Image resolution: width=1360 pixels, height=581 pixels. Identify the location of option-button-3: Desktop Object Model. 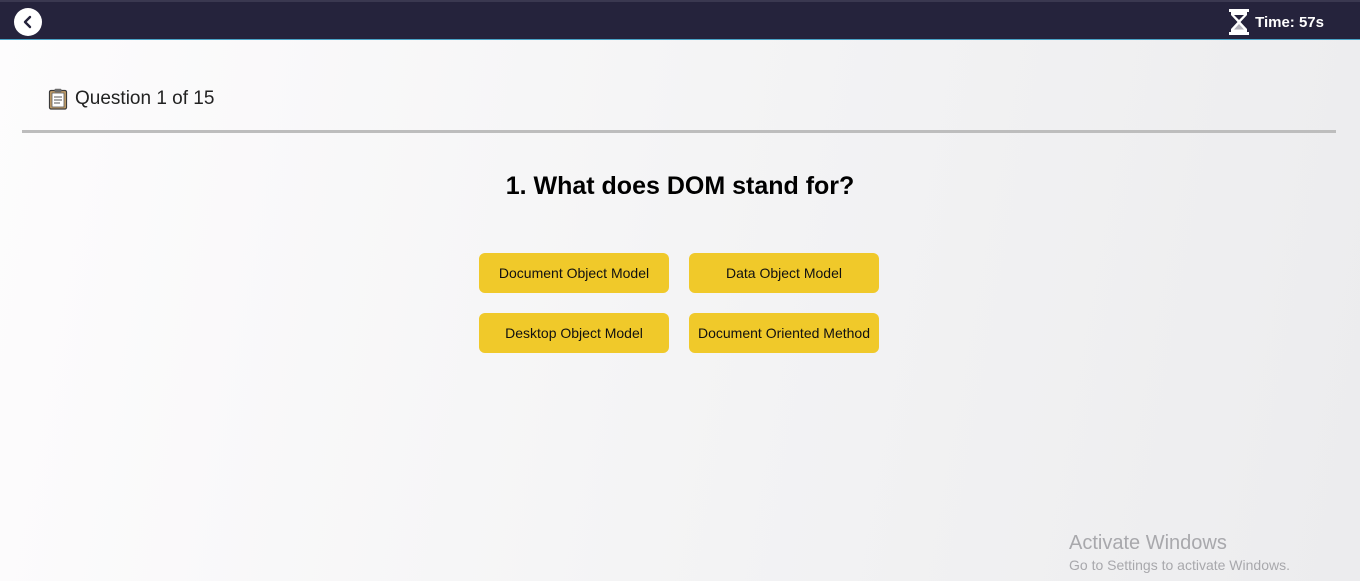
(574, 333).